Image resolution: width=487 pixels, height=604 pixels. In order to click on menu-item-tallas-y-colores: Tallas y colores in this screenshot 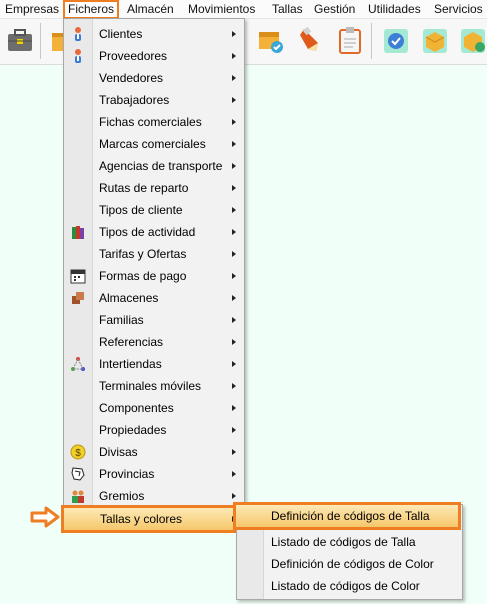, I will do `click(153, 519)`.